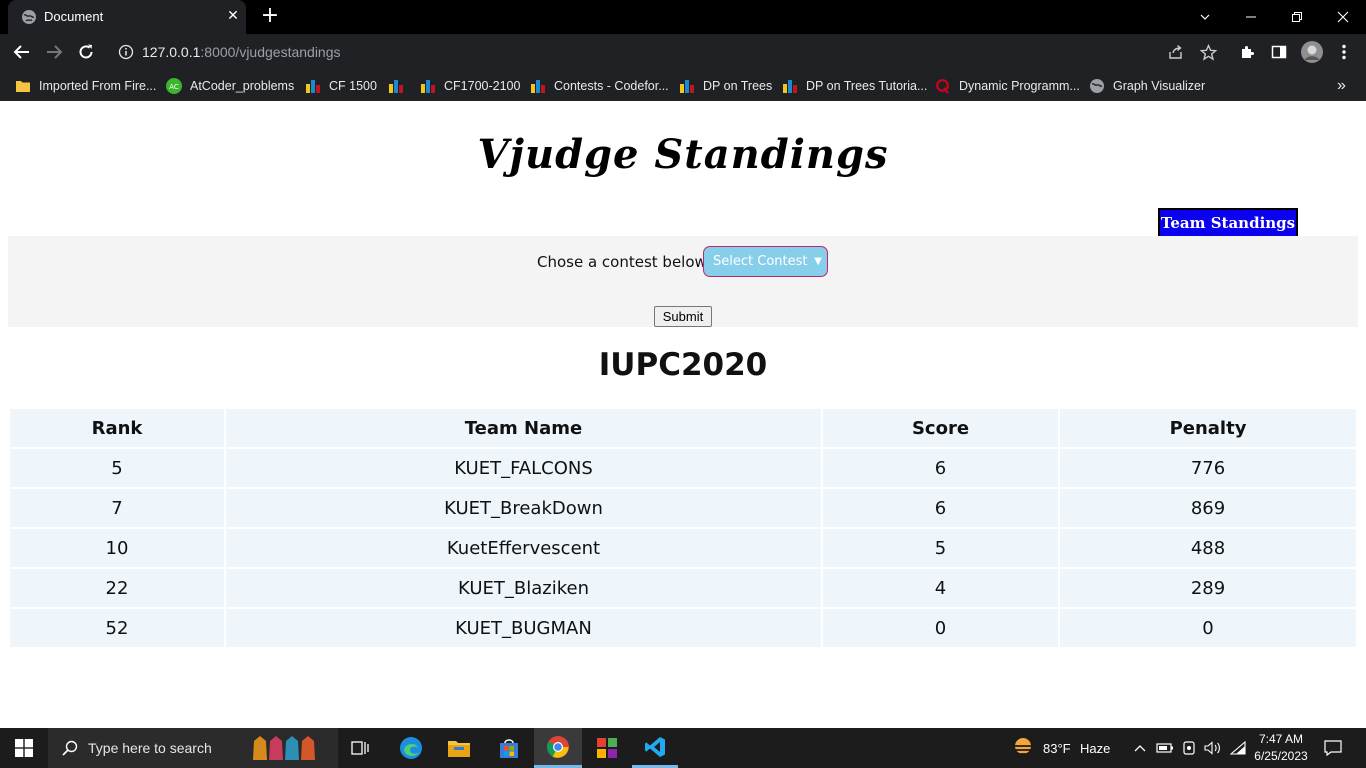 Image resolution: width=1366 pixels, height=768 pixels. What do you see at coordinates (150, 748) in the screenshot?
I see `search-placeholder: Type here to search` at bounding box center [150, 748].